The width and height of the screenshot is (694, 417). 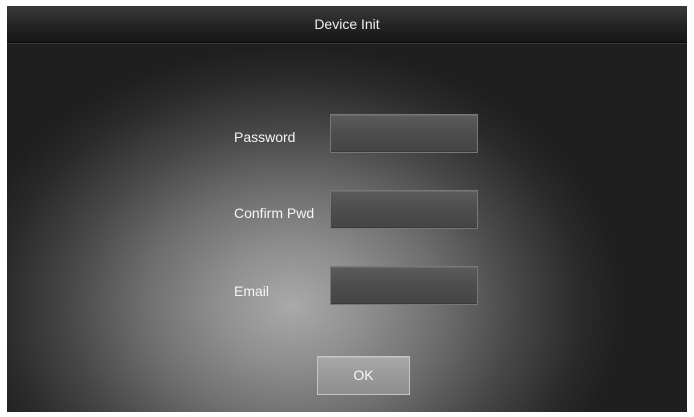 I want to click on email-label: Email, so click(x=252, y=291).